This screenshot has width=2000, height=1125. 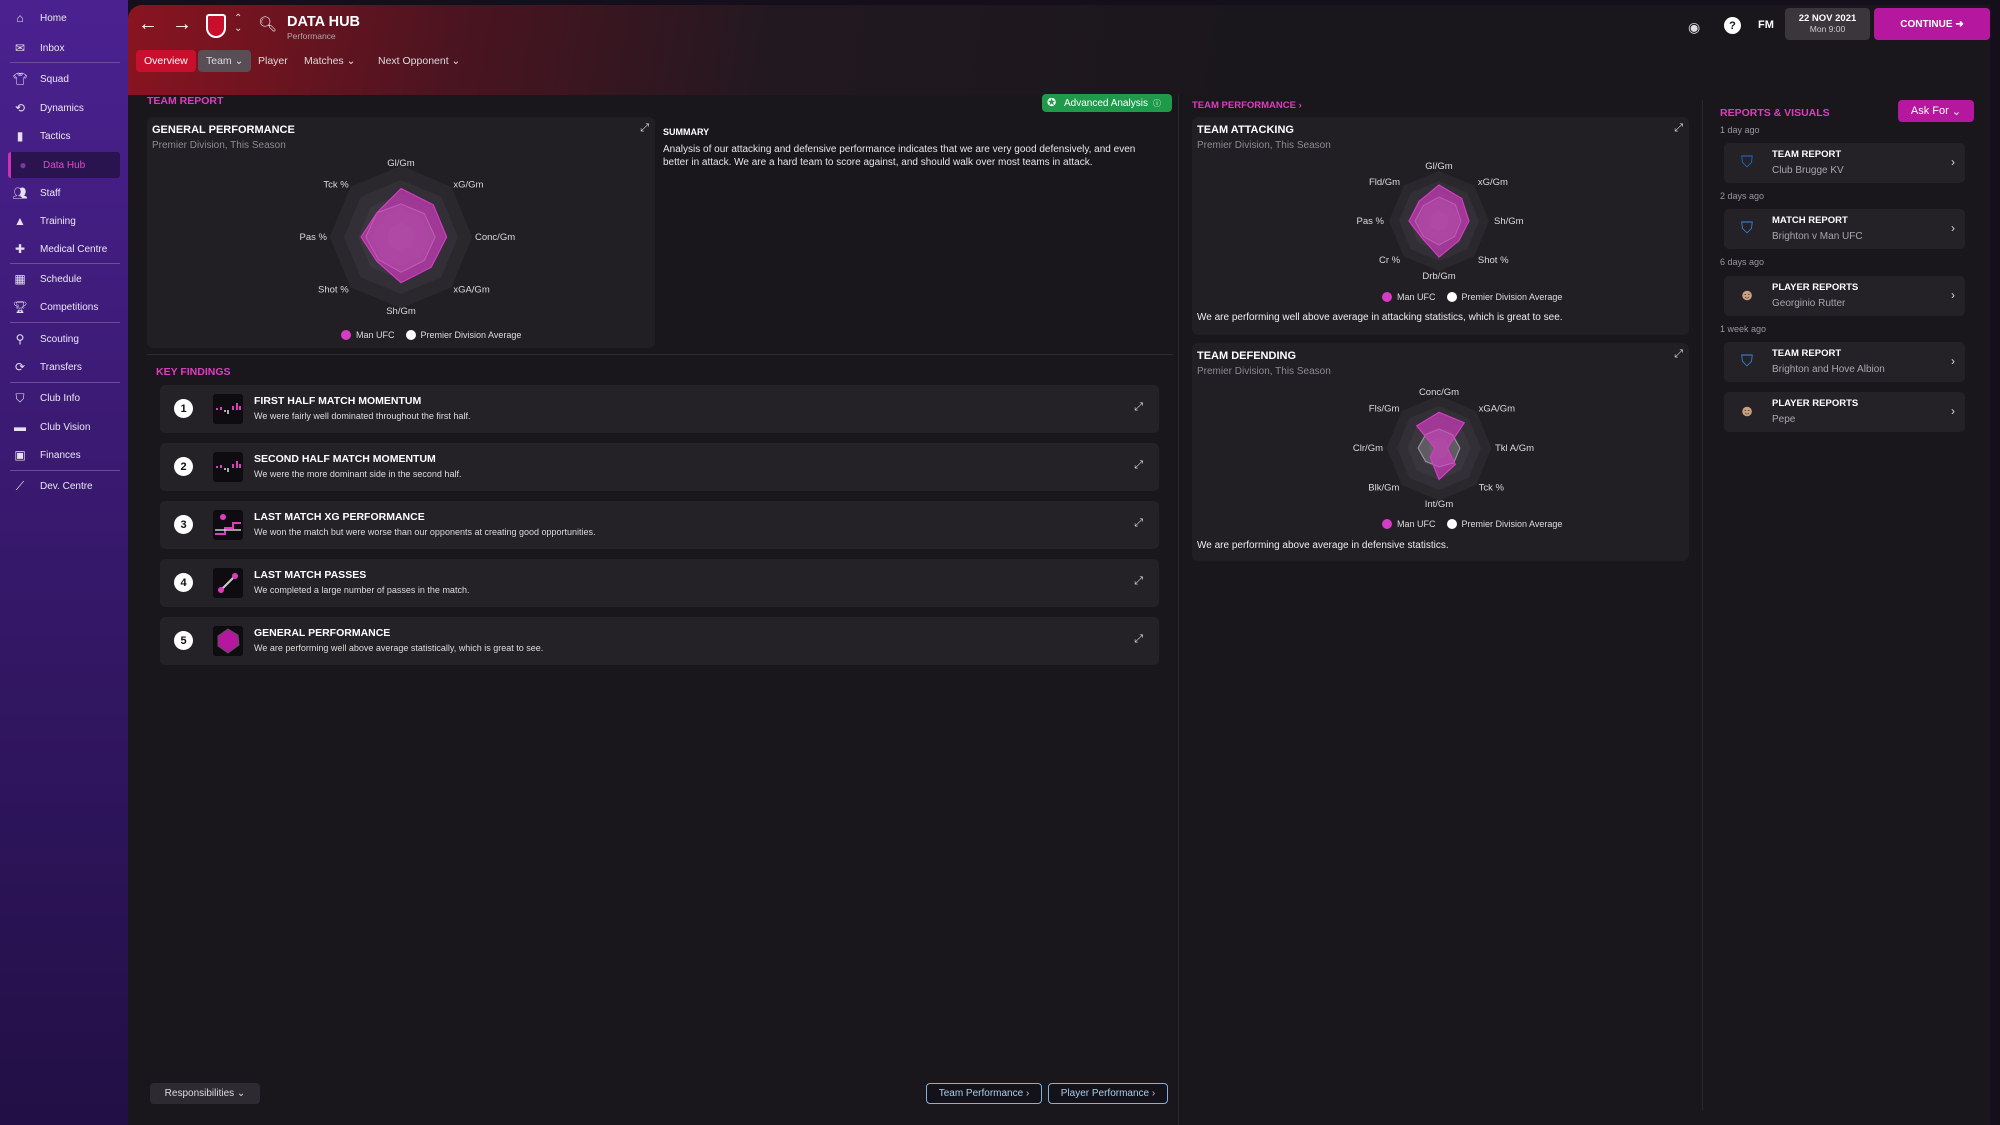 What do you see at coordinates (64, 165) in the screenshot?
I see `sidebar-item-data-hub: ● Data Hub` at bounding box center [64, 165].